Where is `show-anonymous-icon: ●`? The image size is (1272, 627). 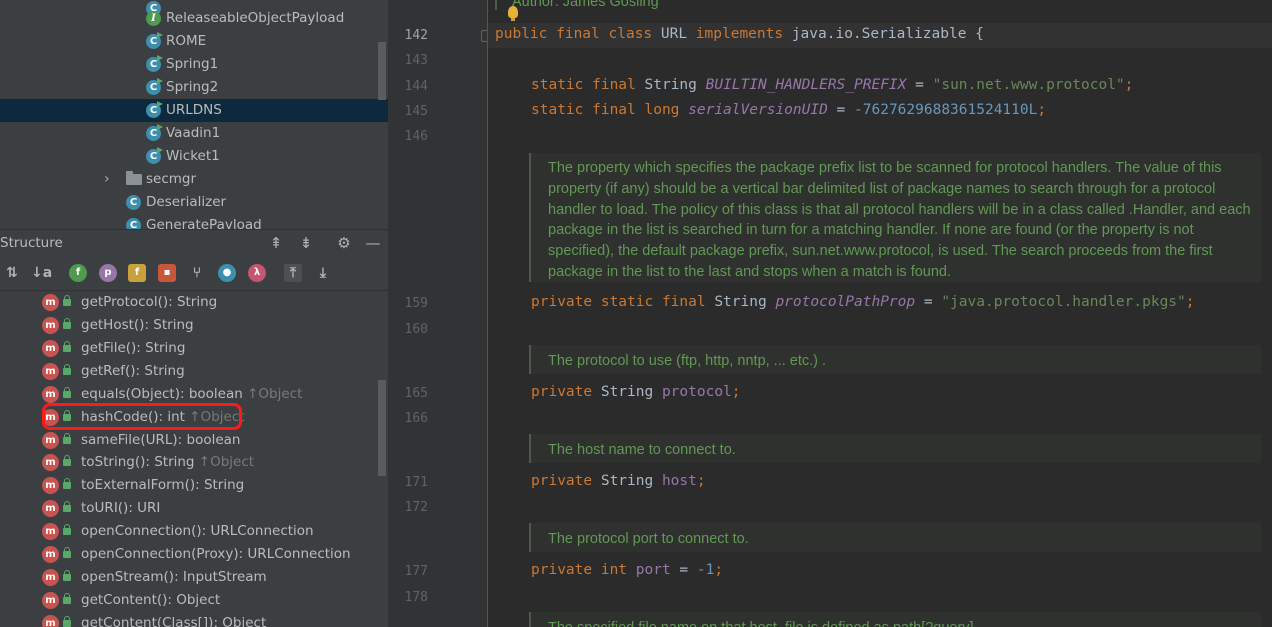 show-anonymous-icon: ● is located at coordinates (227, 273).